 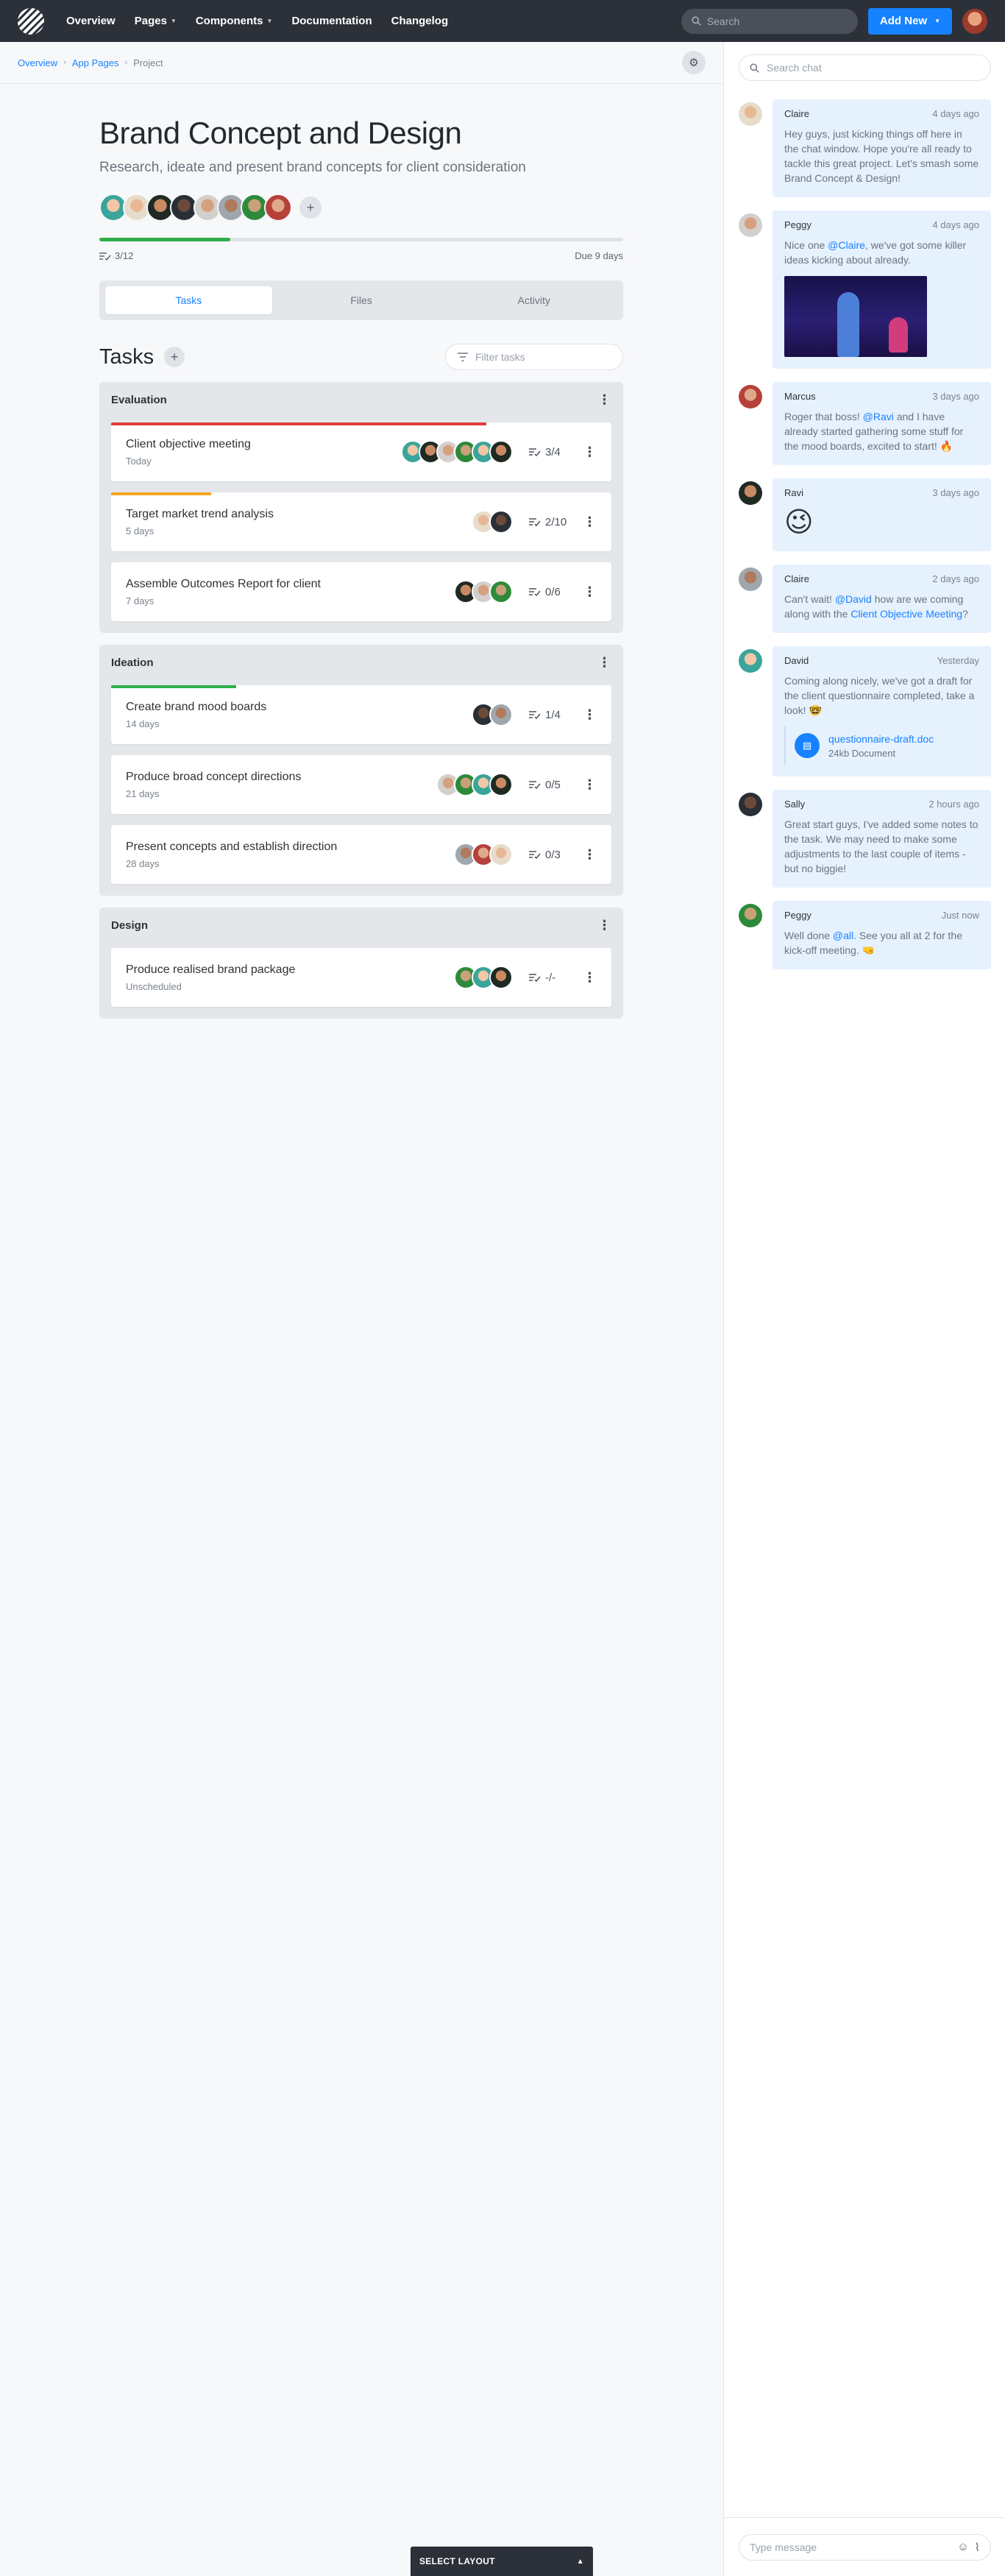 What do you see at coordinates (881, 660) in the screenshot?
I see `chat-message-header: David Yesterday` at bounding box center [881, 660].